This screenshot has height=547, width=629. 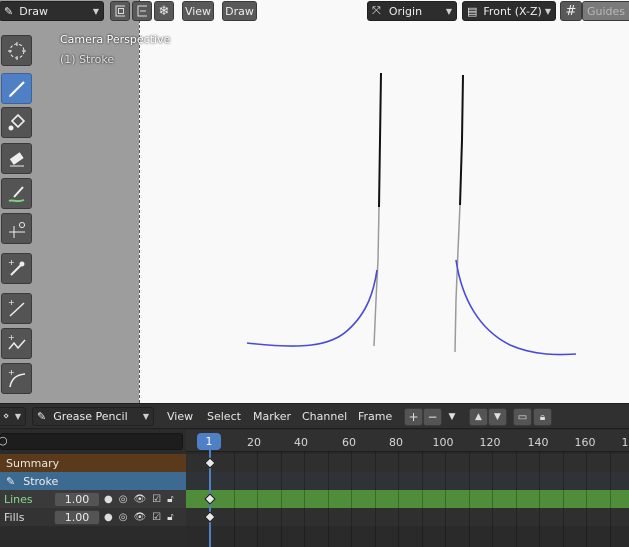 What do you see at coordinates (87, 59) in the screenshot?
I see `overlay-active-object: (1) Stroke` at bounding box center [87, 59].